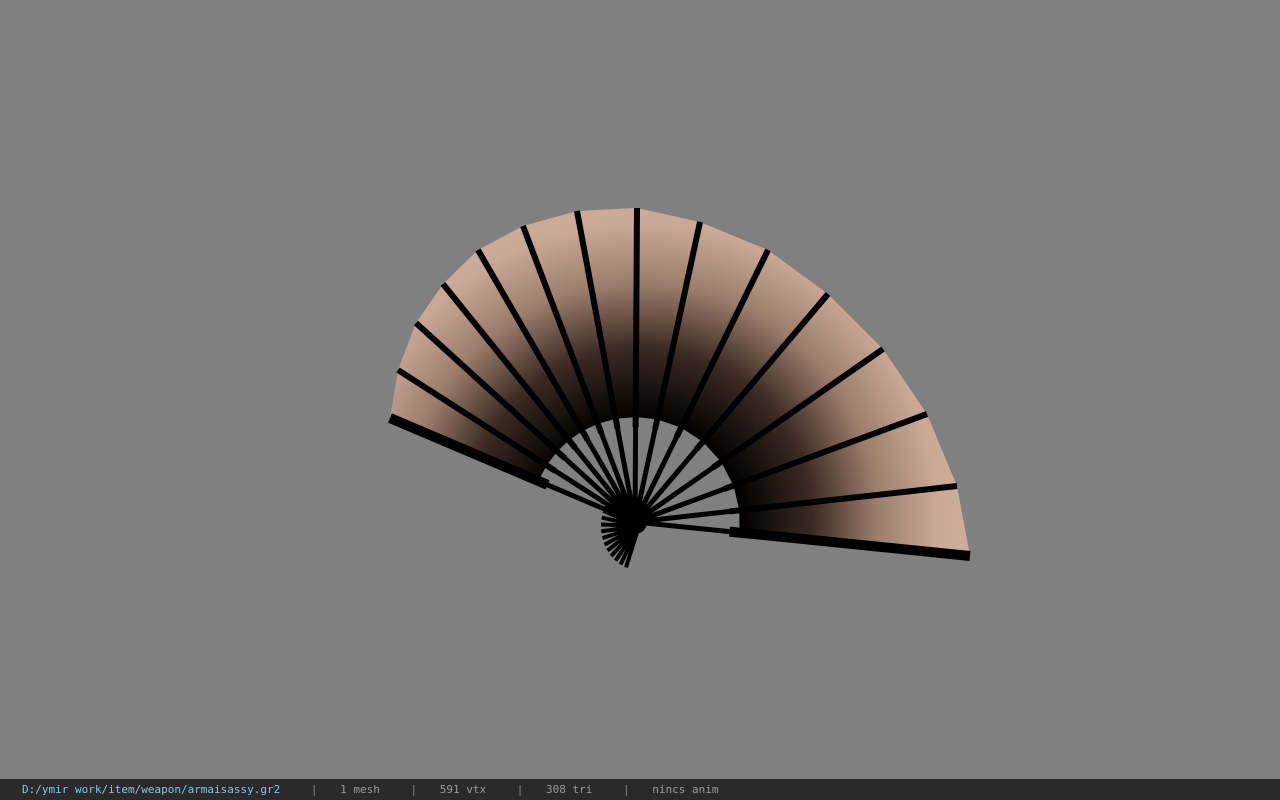 The width and height of the screenshot is (1280, 800). What do you see at coordinates (623, 535) in the screenshot?
I see `fan-pivot` at bounding box center [623, 535].